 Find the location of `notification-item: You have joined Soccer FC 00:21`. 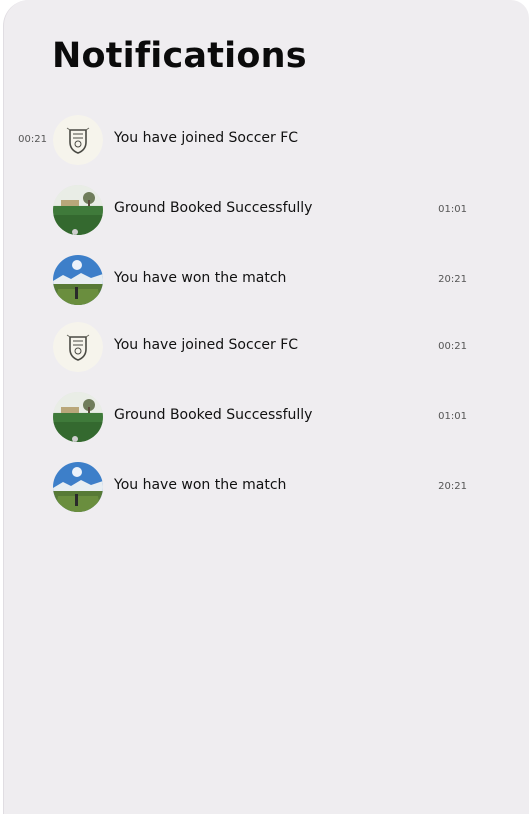

notification-item: You have joined Soccer FC 00:21 is located at coordinates (263, 347).